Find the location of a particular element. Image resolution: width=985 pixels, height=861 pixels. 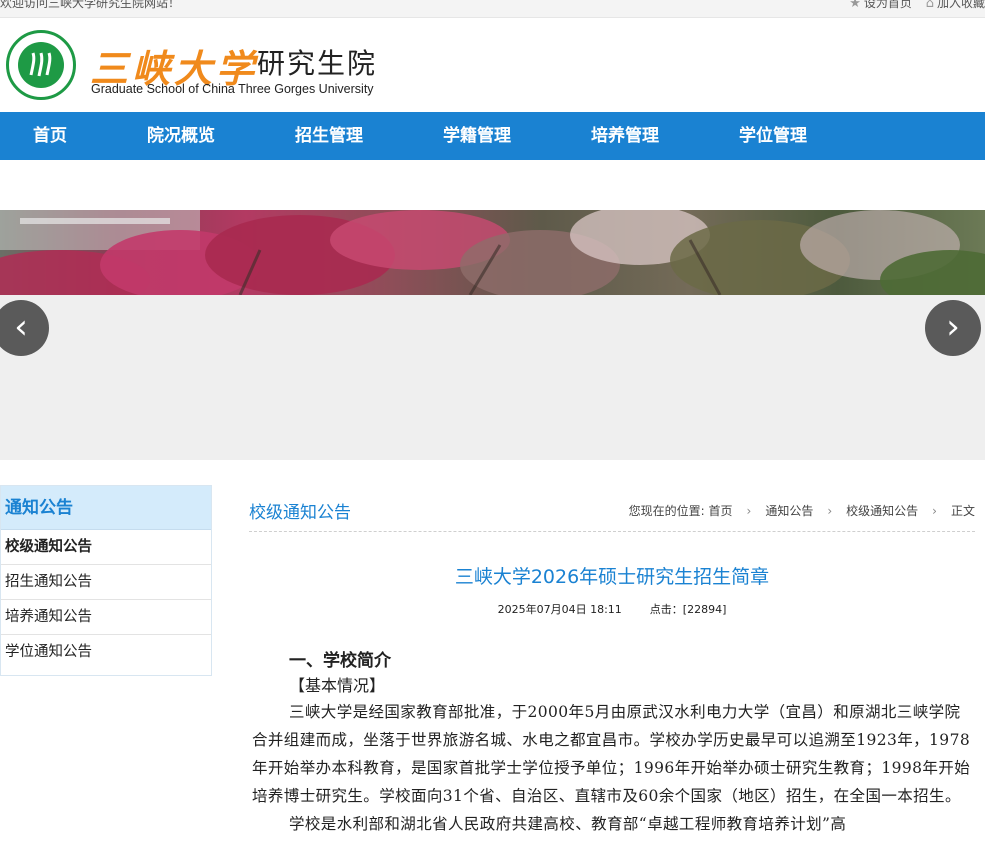

article-date: 2025年07月04日 18:11 is located at coordinates (559, 609).